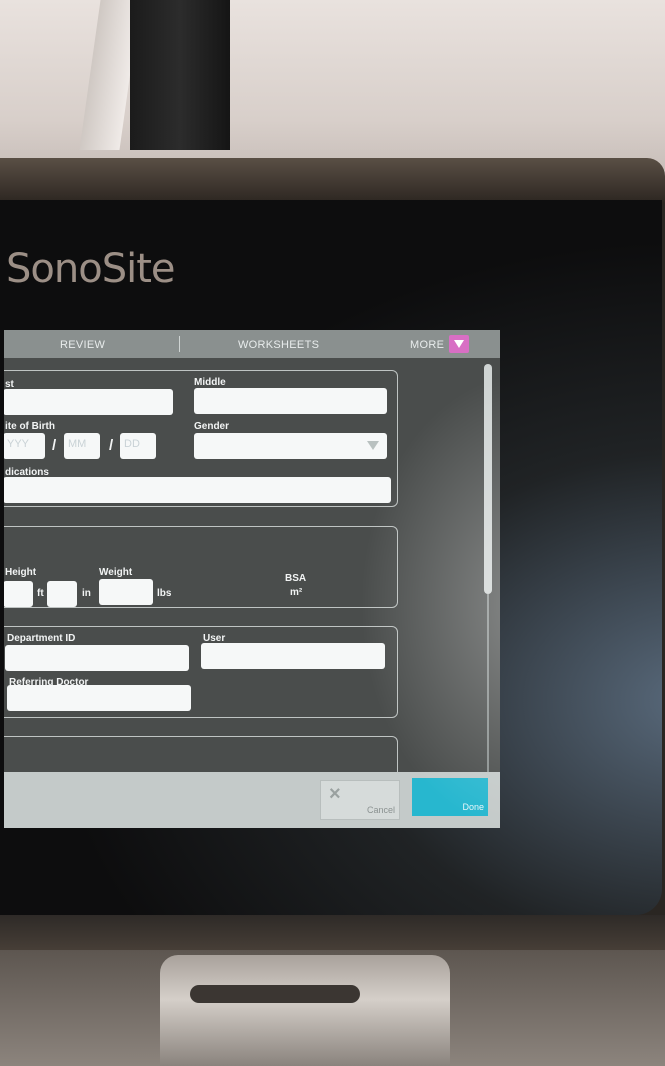 Image resolution: width=665 pixels, height=1066 pixels. I want to click on weight-unit: lbs, so click(164, 593).